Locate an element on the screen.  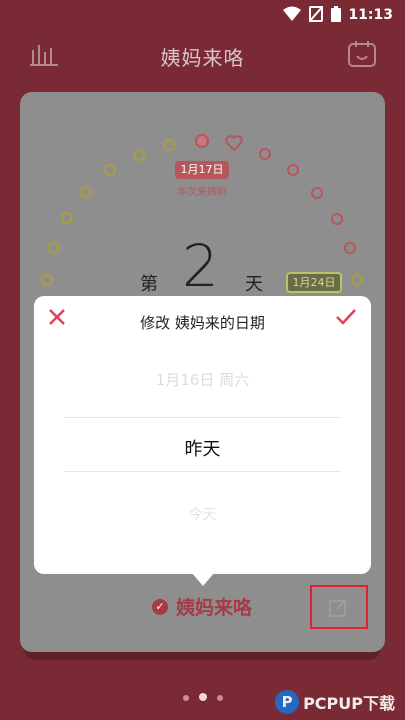
edit-icon is located at coordinates (338, 607).